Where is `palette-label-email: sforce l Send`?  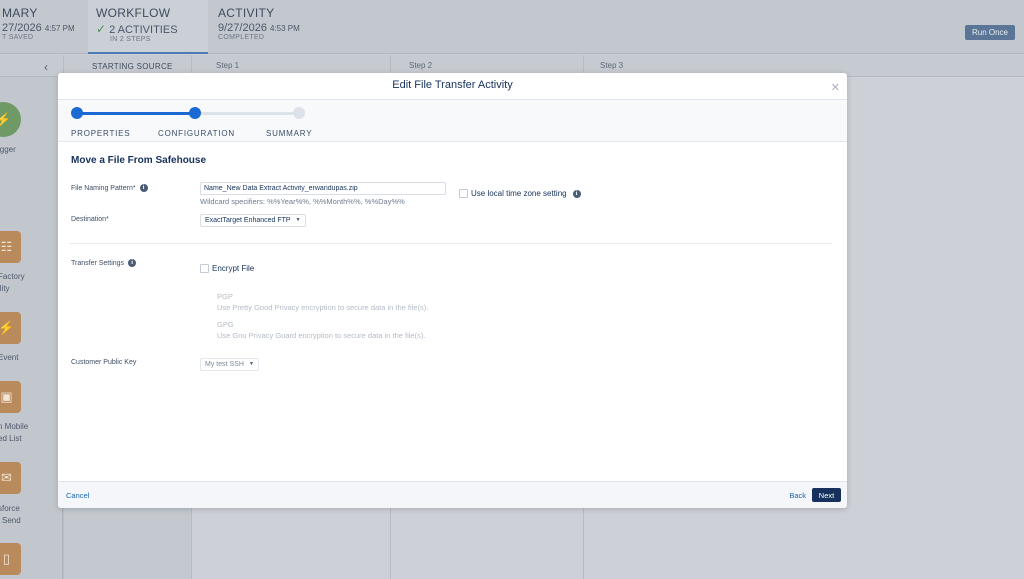
palette-label-email: sforce l Send is located at coordinates (10, 514).